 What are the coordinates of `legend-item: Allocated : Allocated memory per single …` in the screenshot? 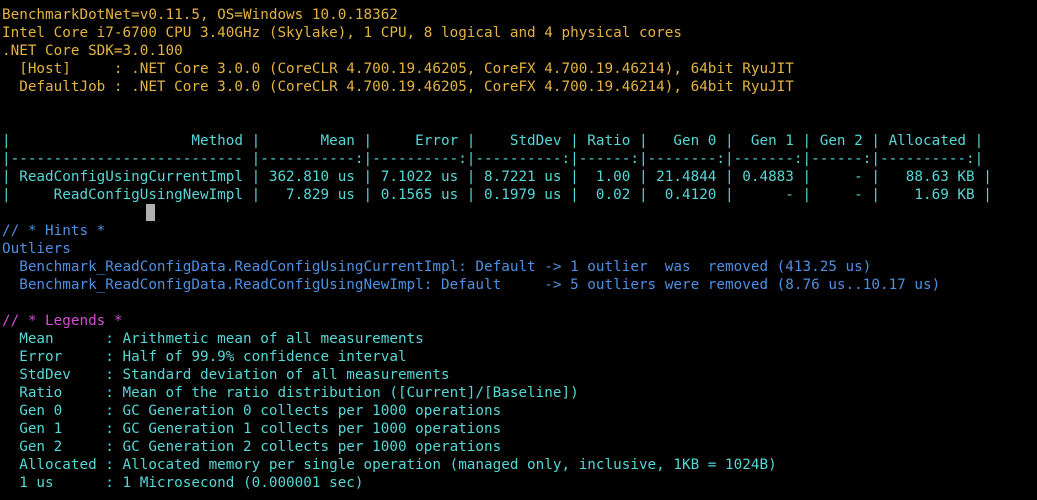 It's located at (389, 465).